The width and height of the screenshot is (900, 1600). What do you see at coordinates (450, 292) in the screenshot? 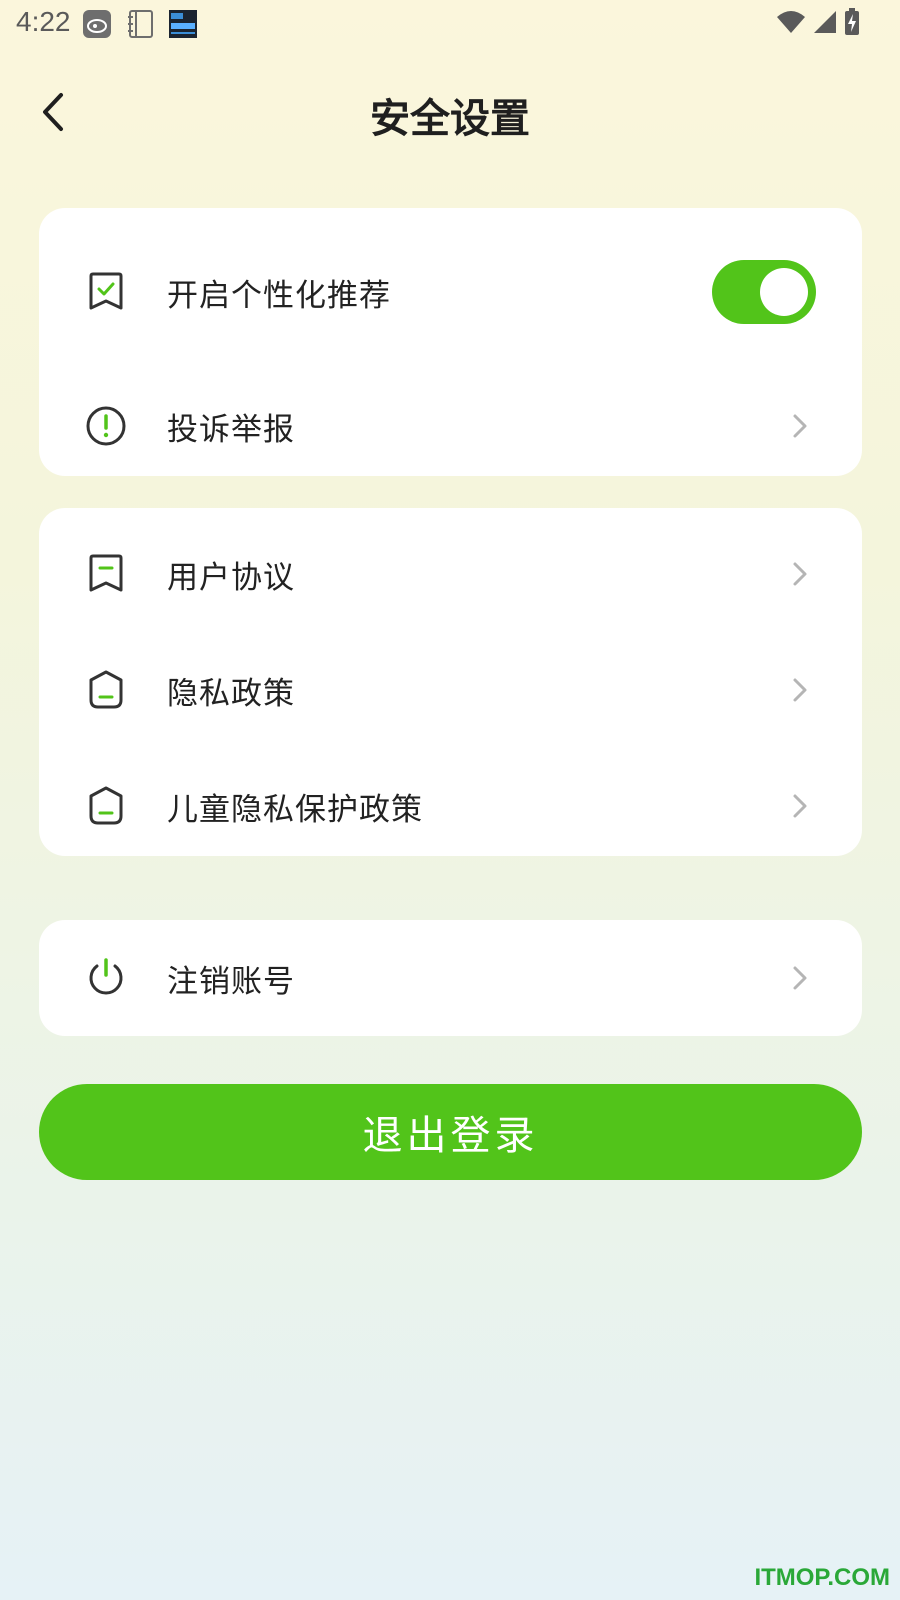
I see `personalized-recommendation-row: 开启个性化推荐` at bounding box center [450, 292].